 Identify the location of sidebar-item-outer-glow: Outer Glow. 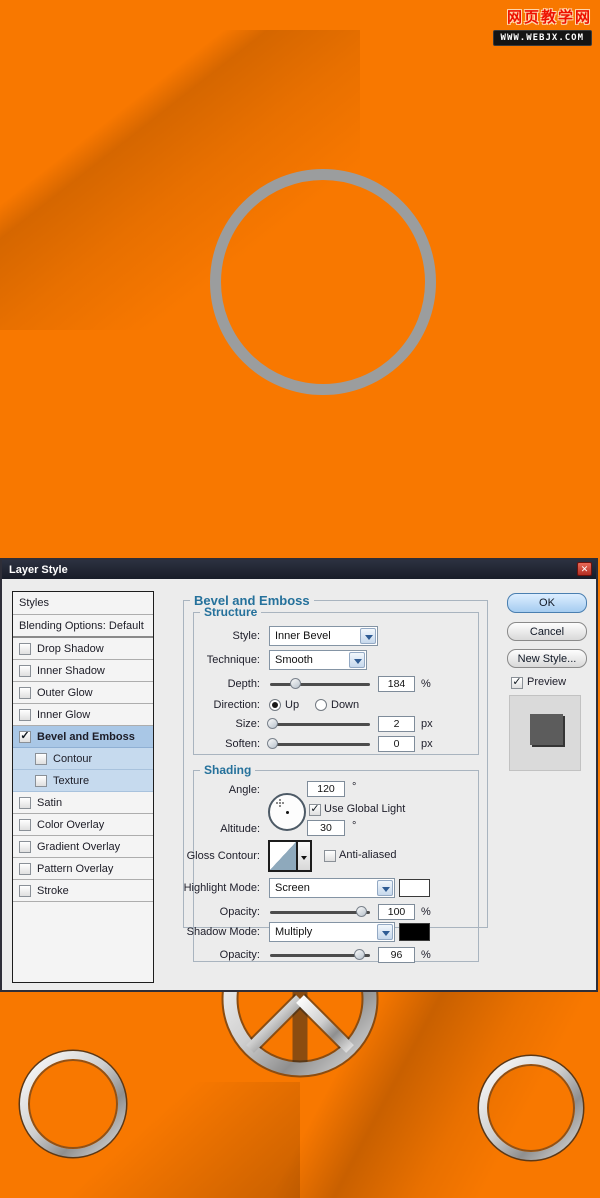
(83, 693).